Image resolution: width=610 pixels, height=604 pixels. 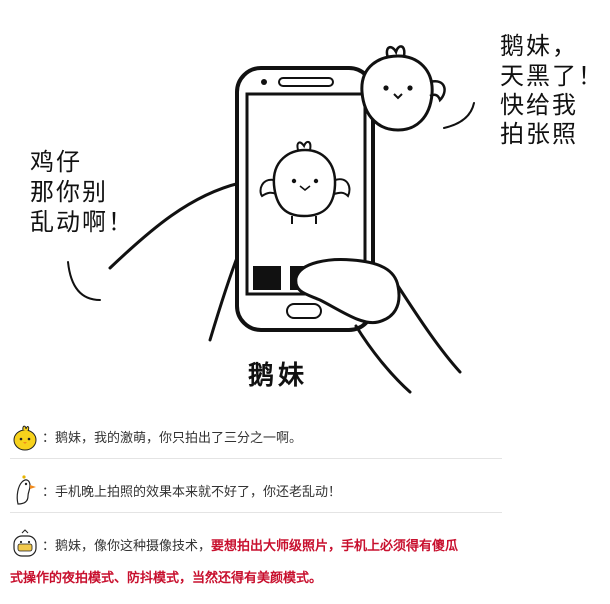 I want to click on chick-avatar-icon, so click(x=25, y=438).